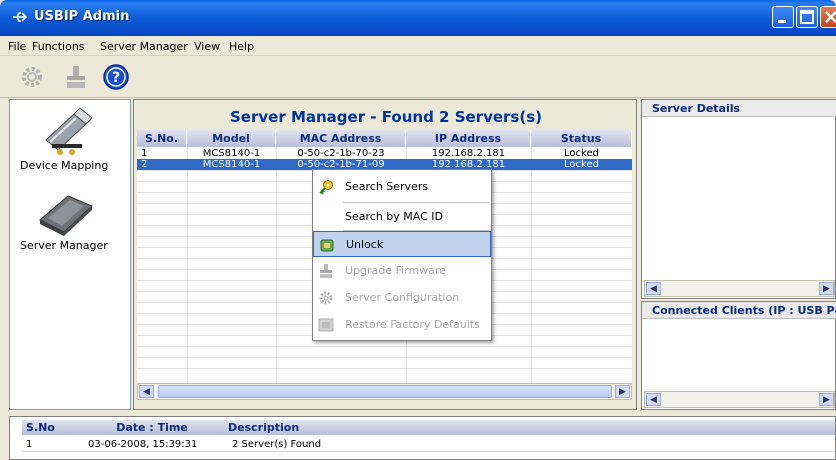 The width and height of the screenshot is (836, 460). What do you see at coordinates (150, 427) in the screenshot?
I see `log-header-datetime: Date : Time` at bounding box center [150, 427].